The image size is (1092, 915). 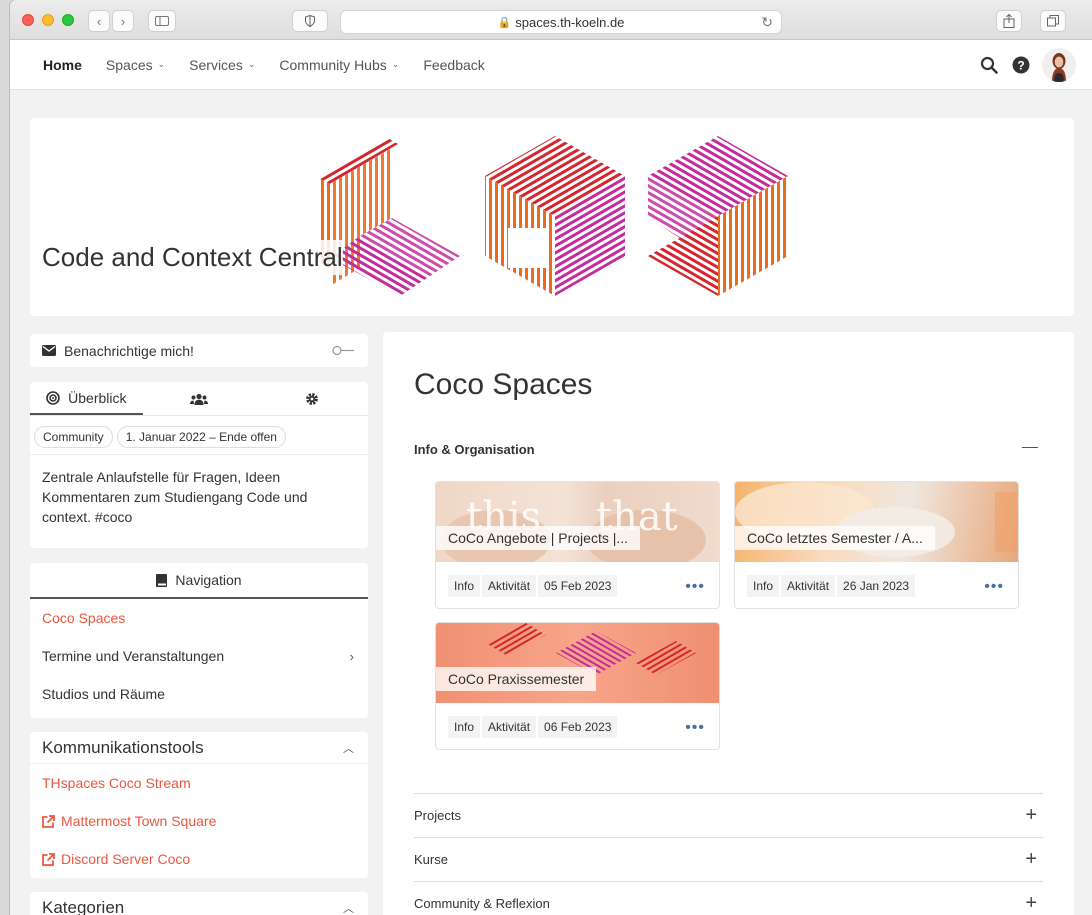 I want to click on card-date: 26 Jan 2023, so click(x=876, y=585).